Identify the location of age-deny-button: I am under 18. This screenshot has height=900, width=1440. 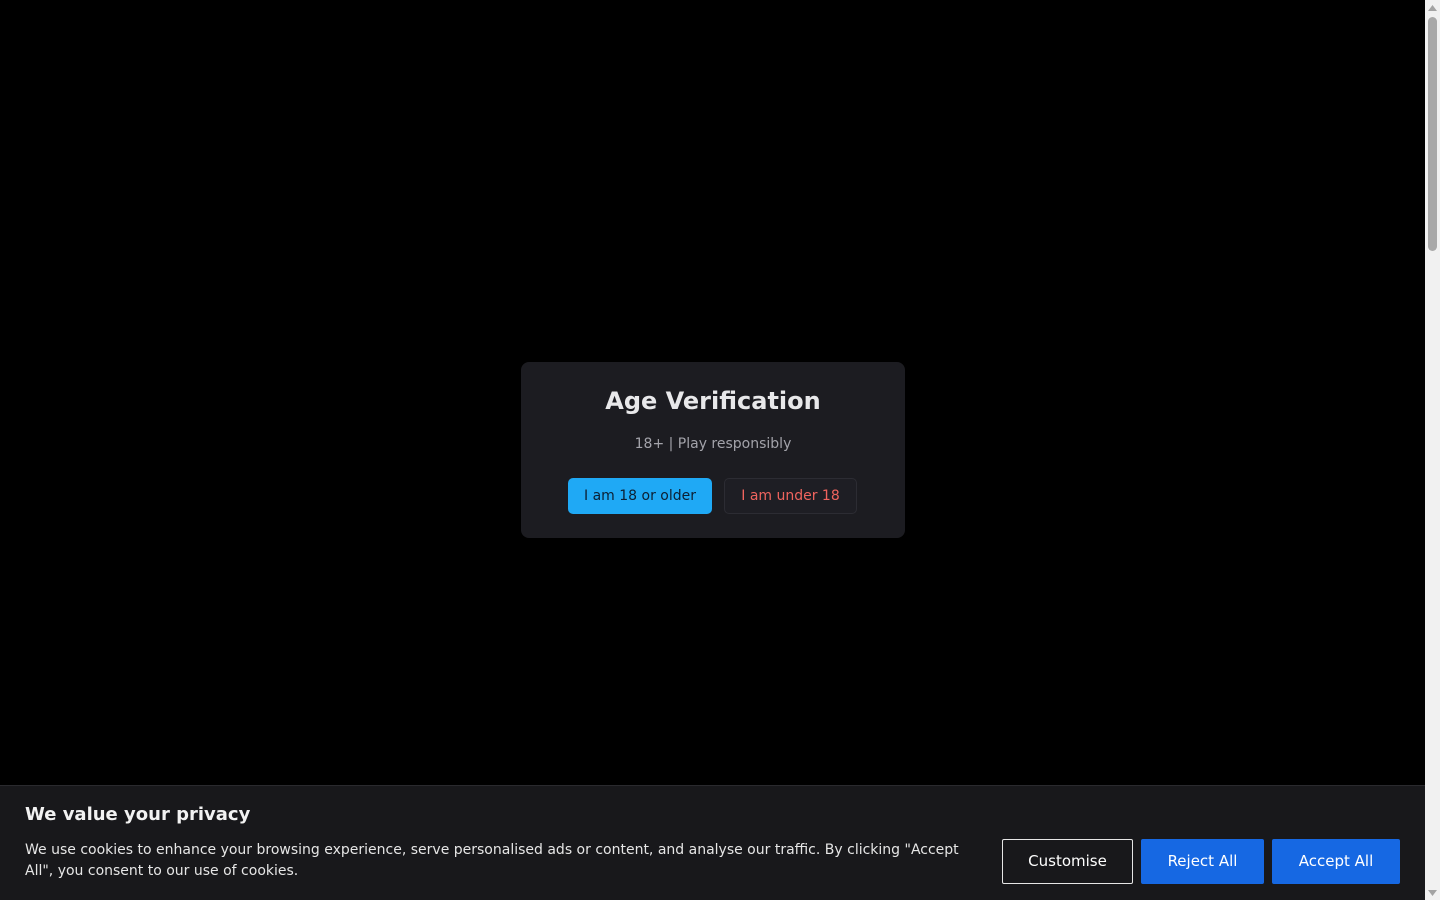
(790, 496).